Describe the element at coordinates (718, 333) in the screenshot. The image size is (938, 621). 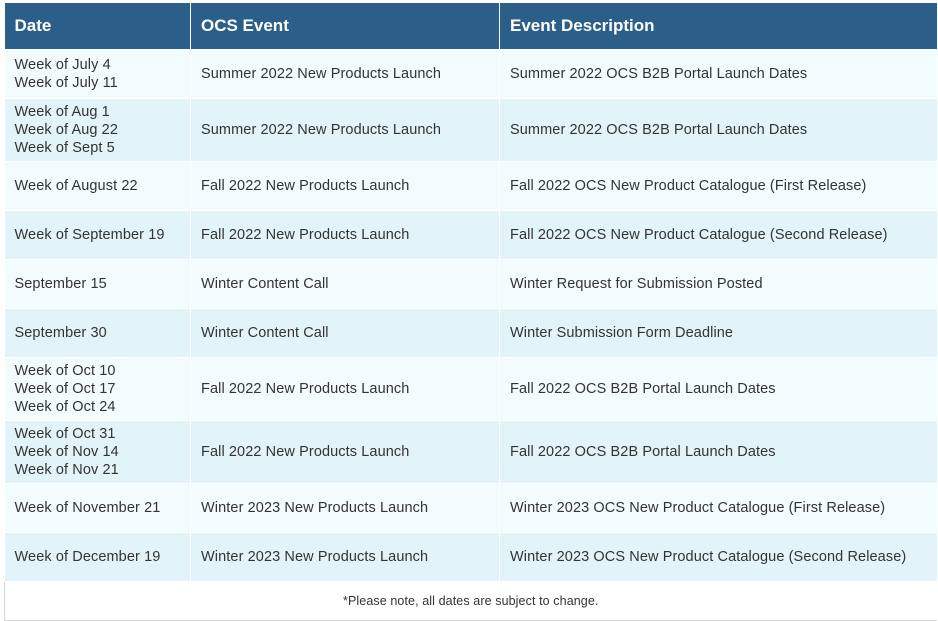
I see `cell-description: Winter Submission Form Deadline` at that location.